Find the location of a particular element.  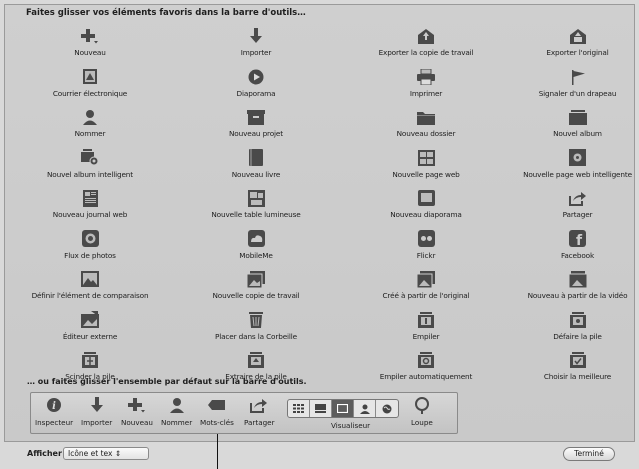

photo-stream-icon is located at coordinates (90, 239).